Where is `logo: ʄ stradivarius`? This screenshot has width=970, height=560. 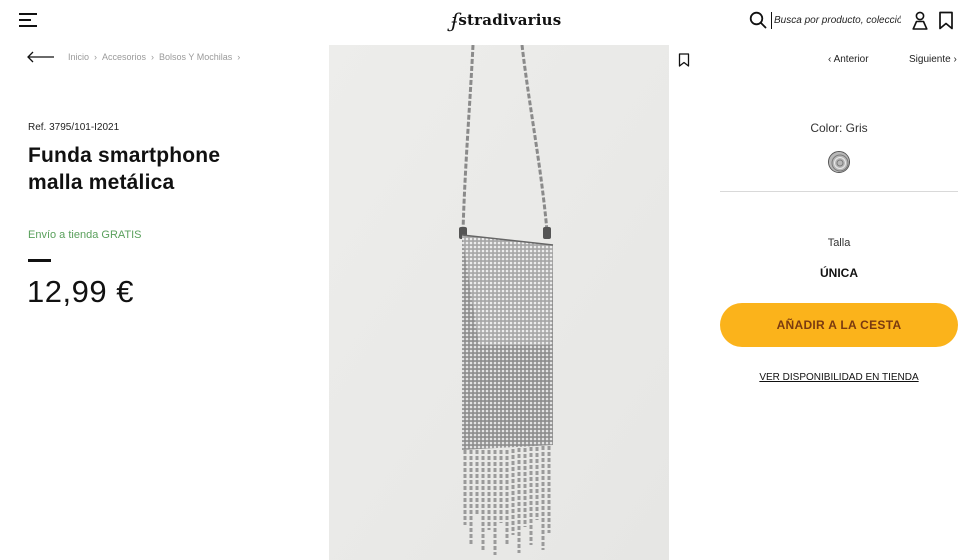
logo: ʄ stradivarius is located at coordinates (506, 20).